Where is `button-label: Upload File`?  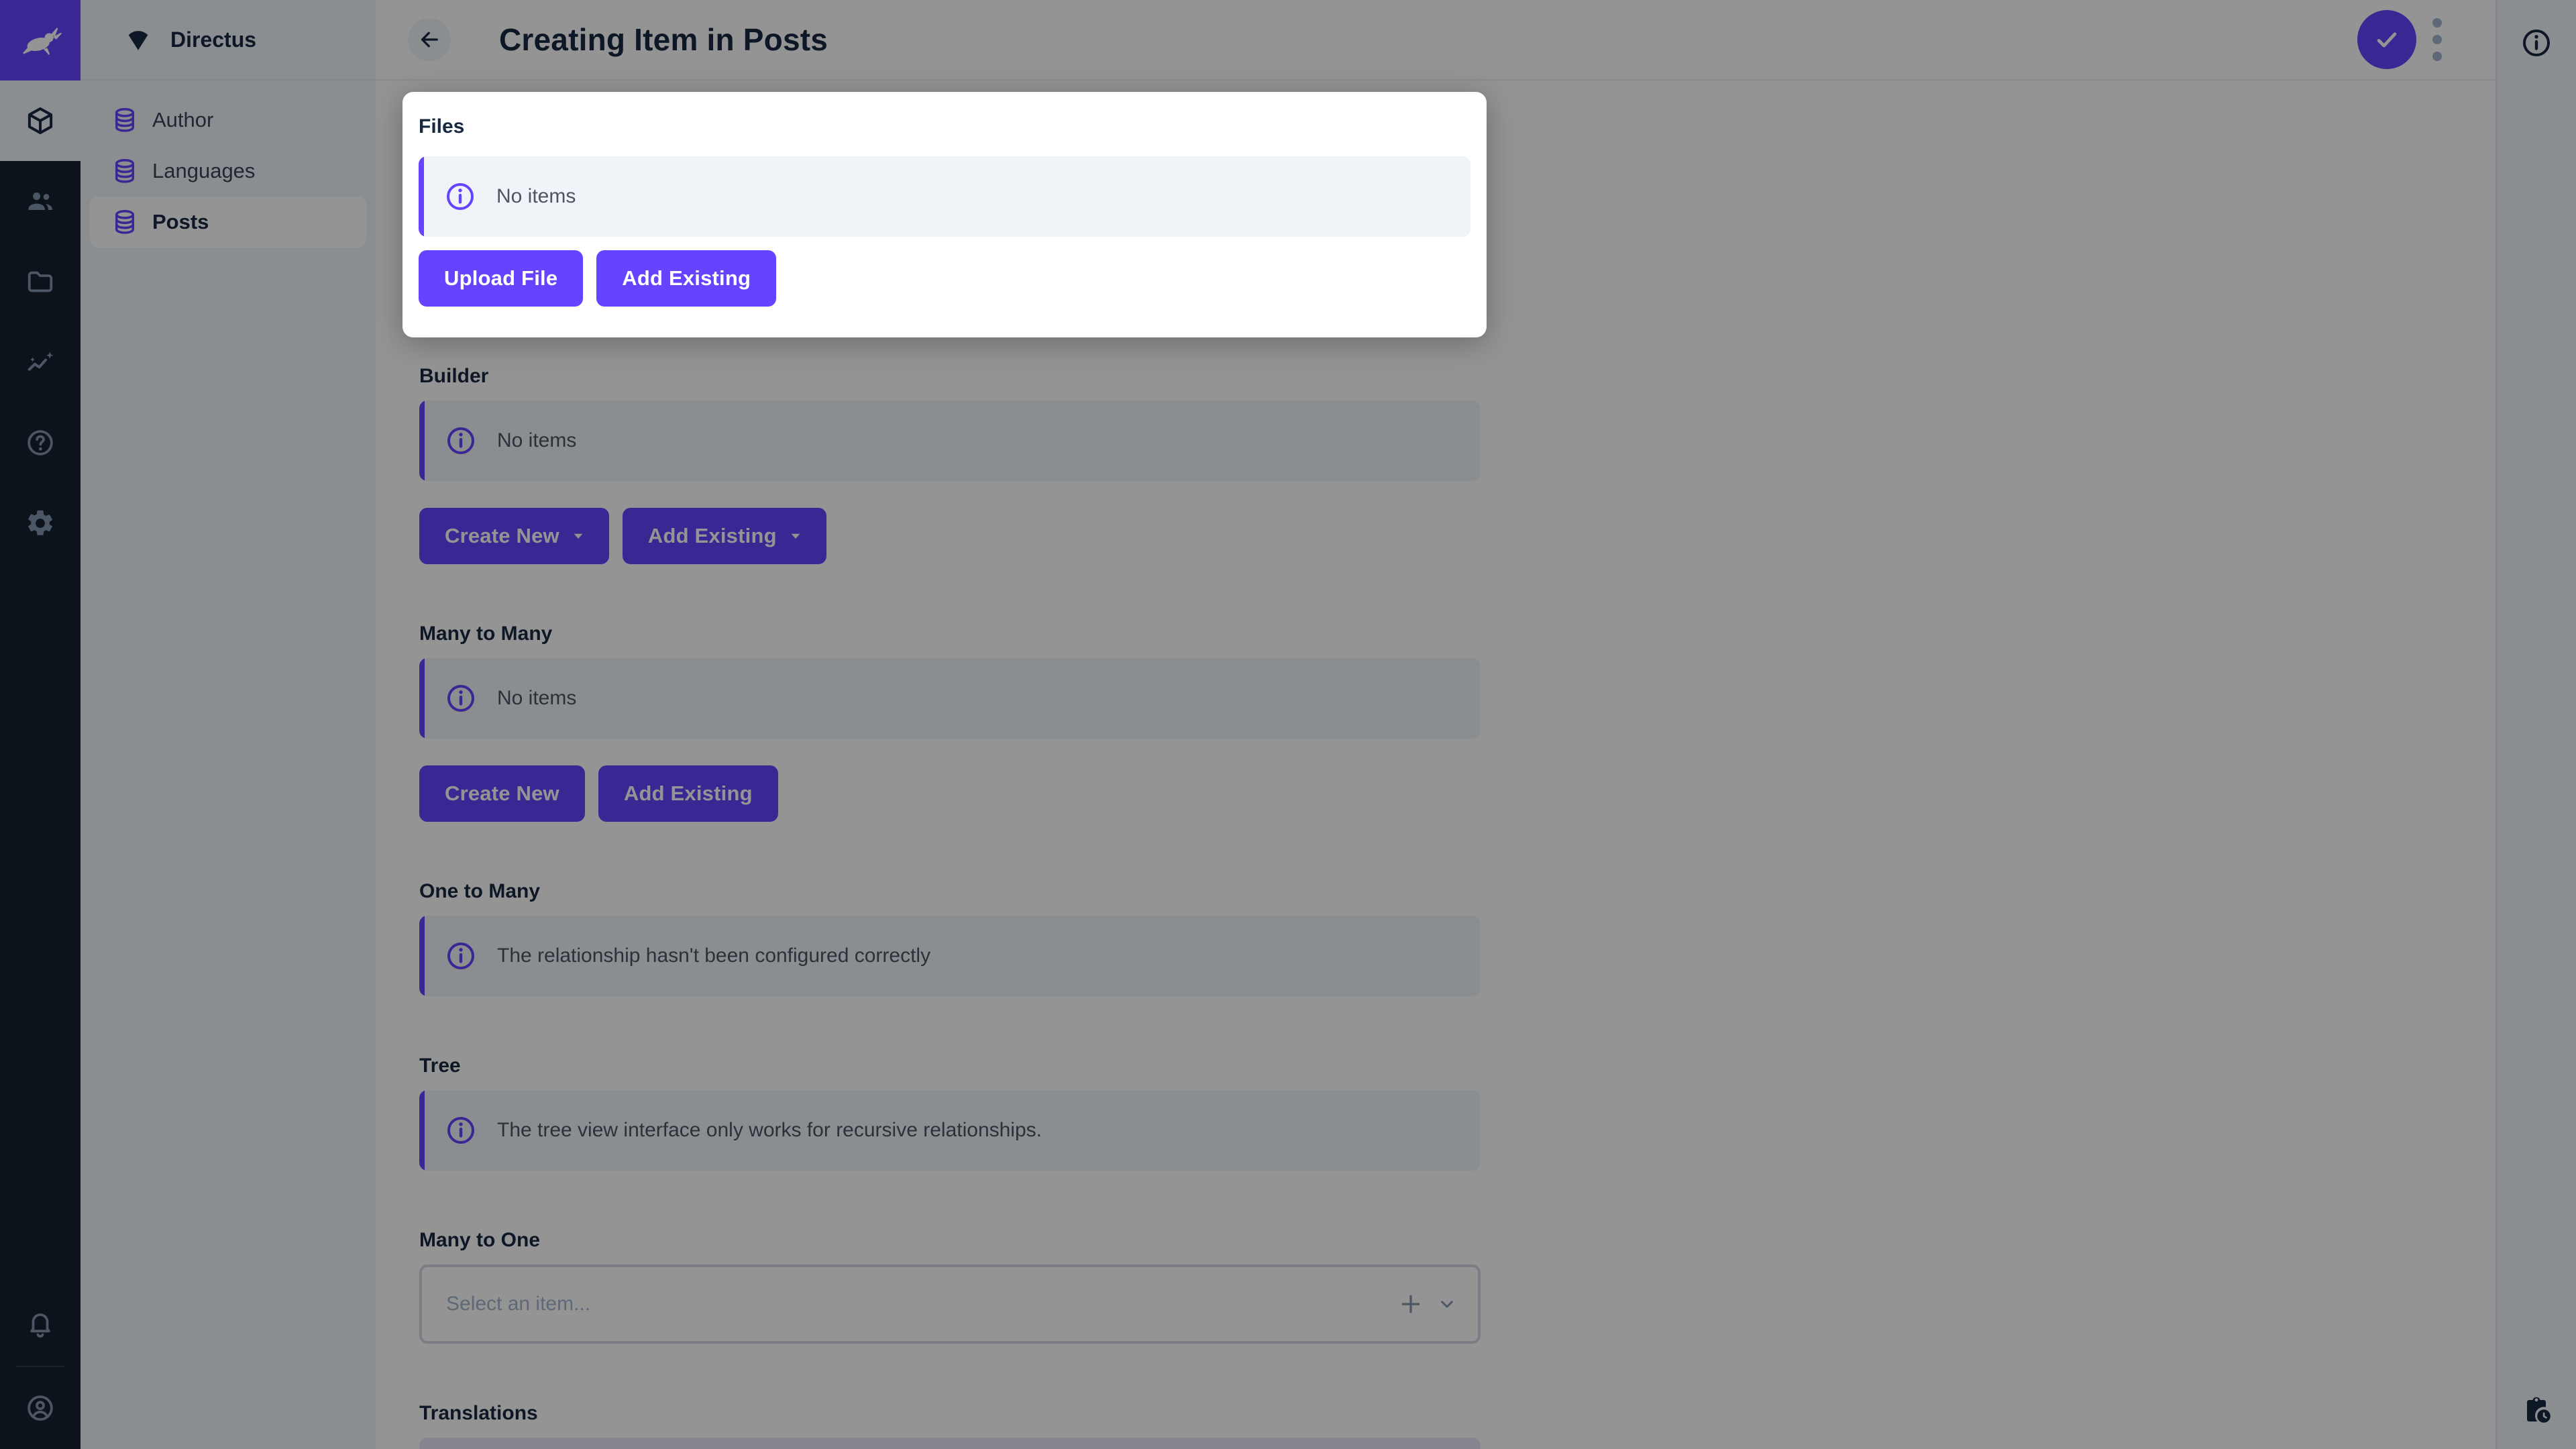 button-label: Upload File is located at coordinates (501, 278).